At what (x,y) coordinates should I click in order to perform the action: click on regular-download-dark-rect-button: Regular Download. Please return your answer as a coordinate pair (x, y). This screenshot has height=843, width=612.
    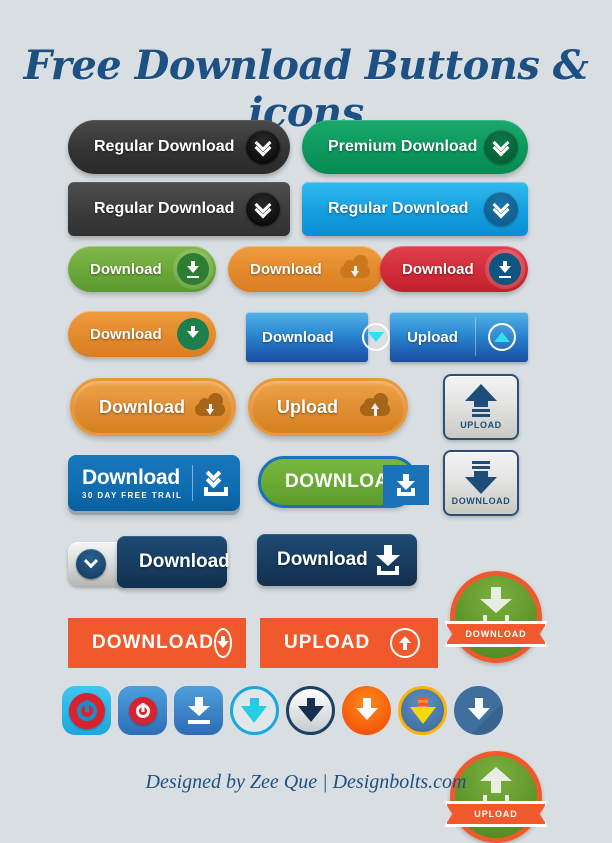
    Looking at the image, I should click on (179, 209).